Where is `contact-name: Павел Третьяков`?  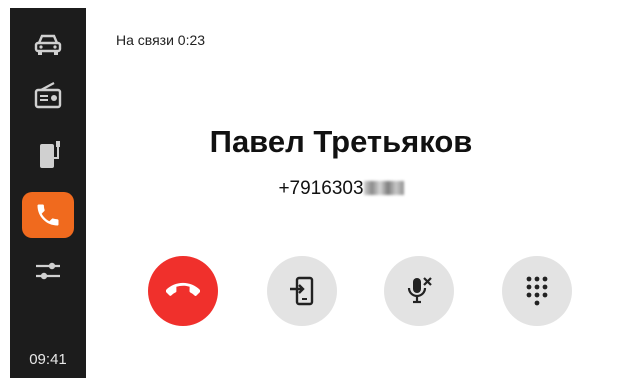
contact-name: Павел Третьяков is located at coordinates (341, 141).